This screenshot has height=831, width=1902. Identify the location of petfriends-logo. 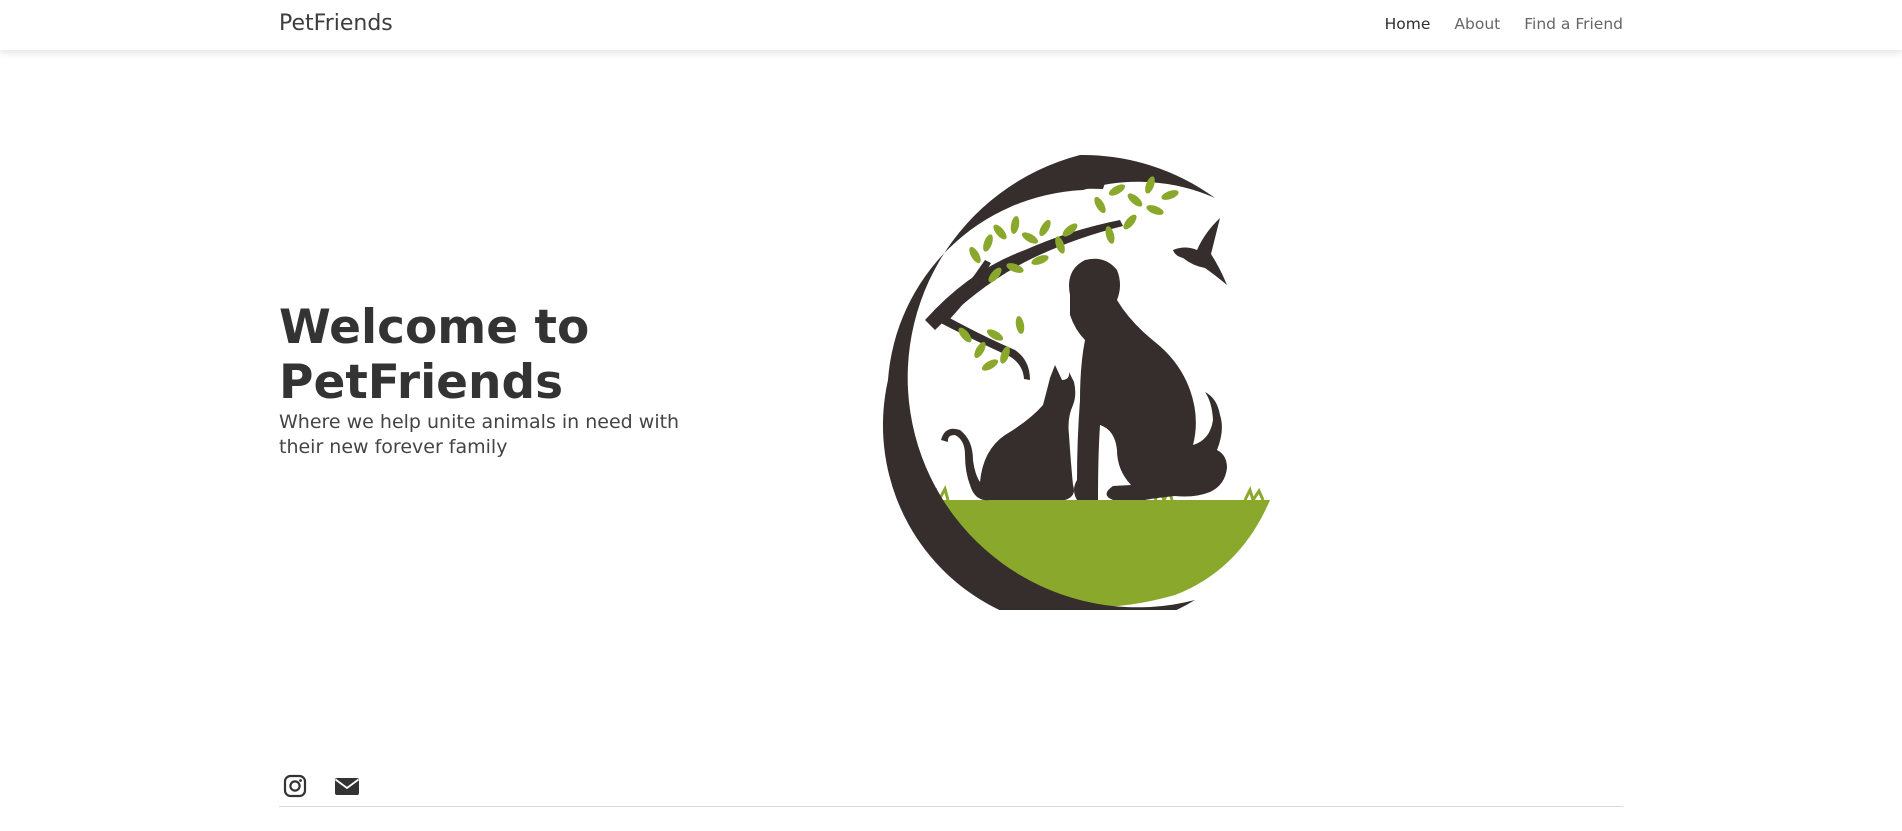
(1076, 382).